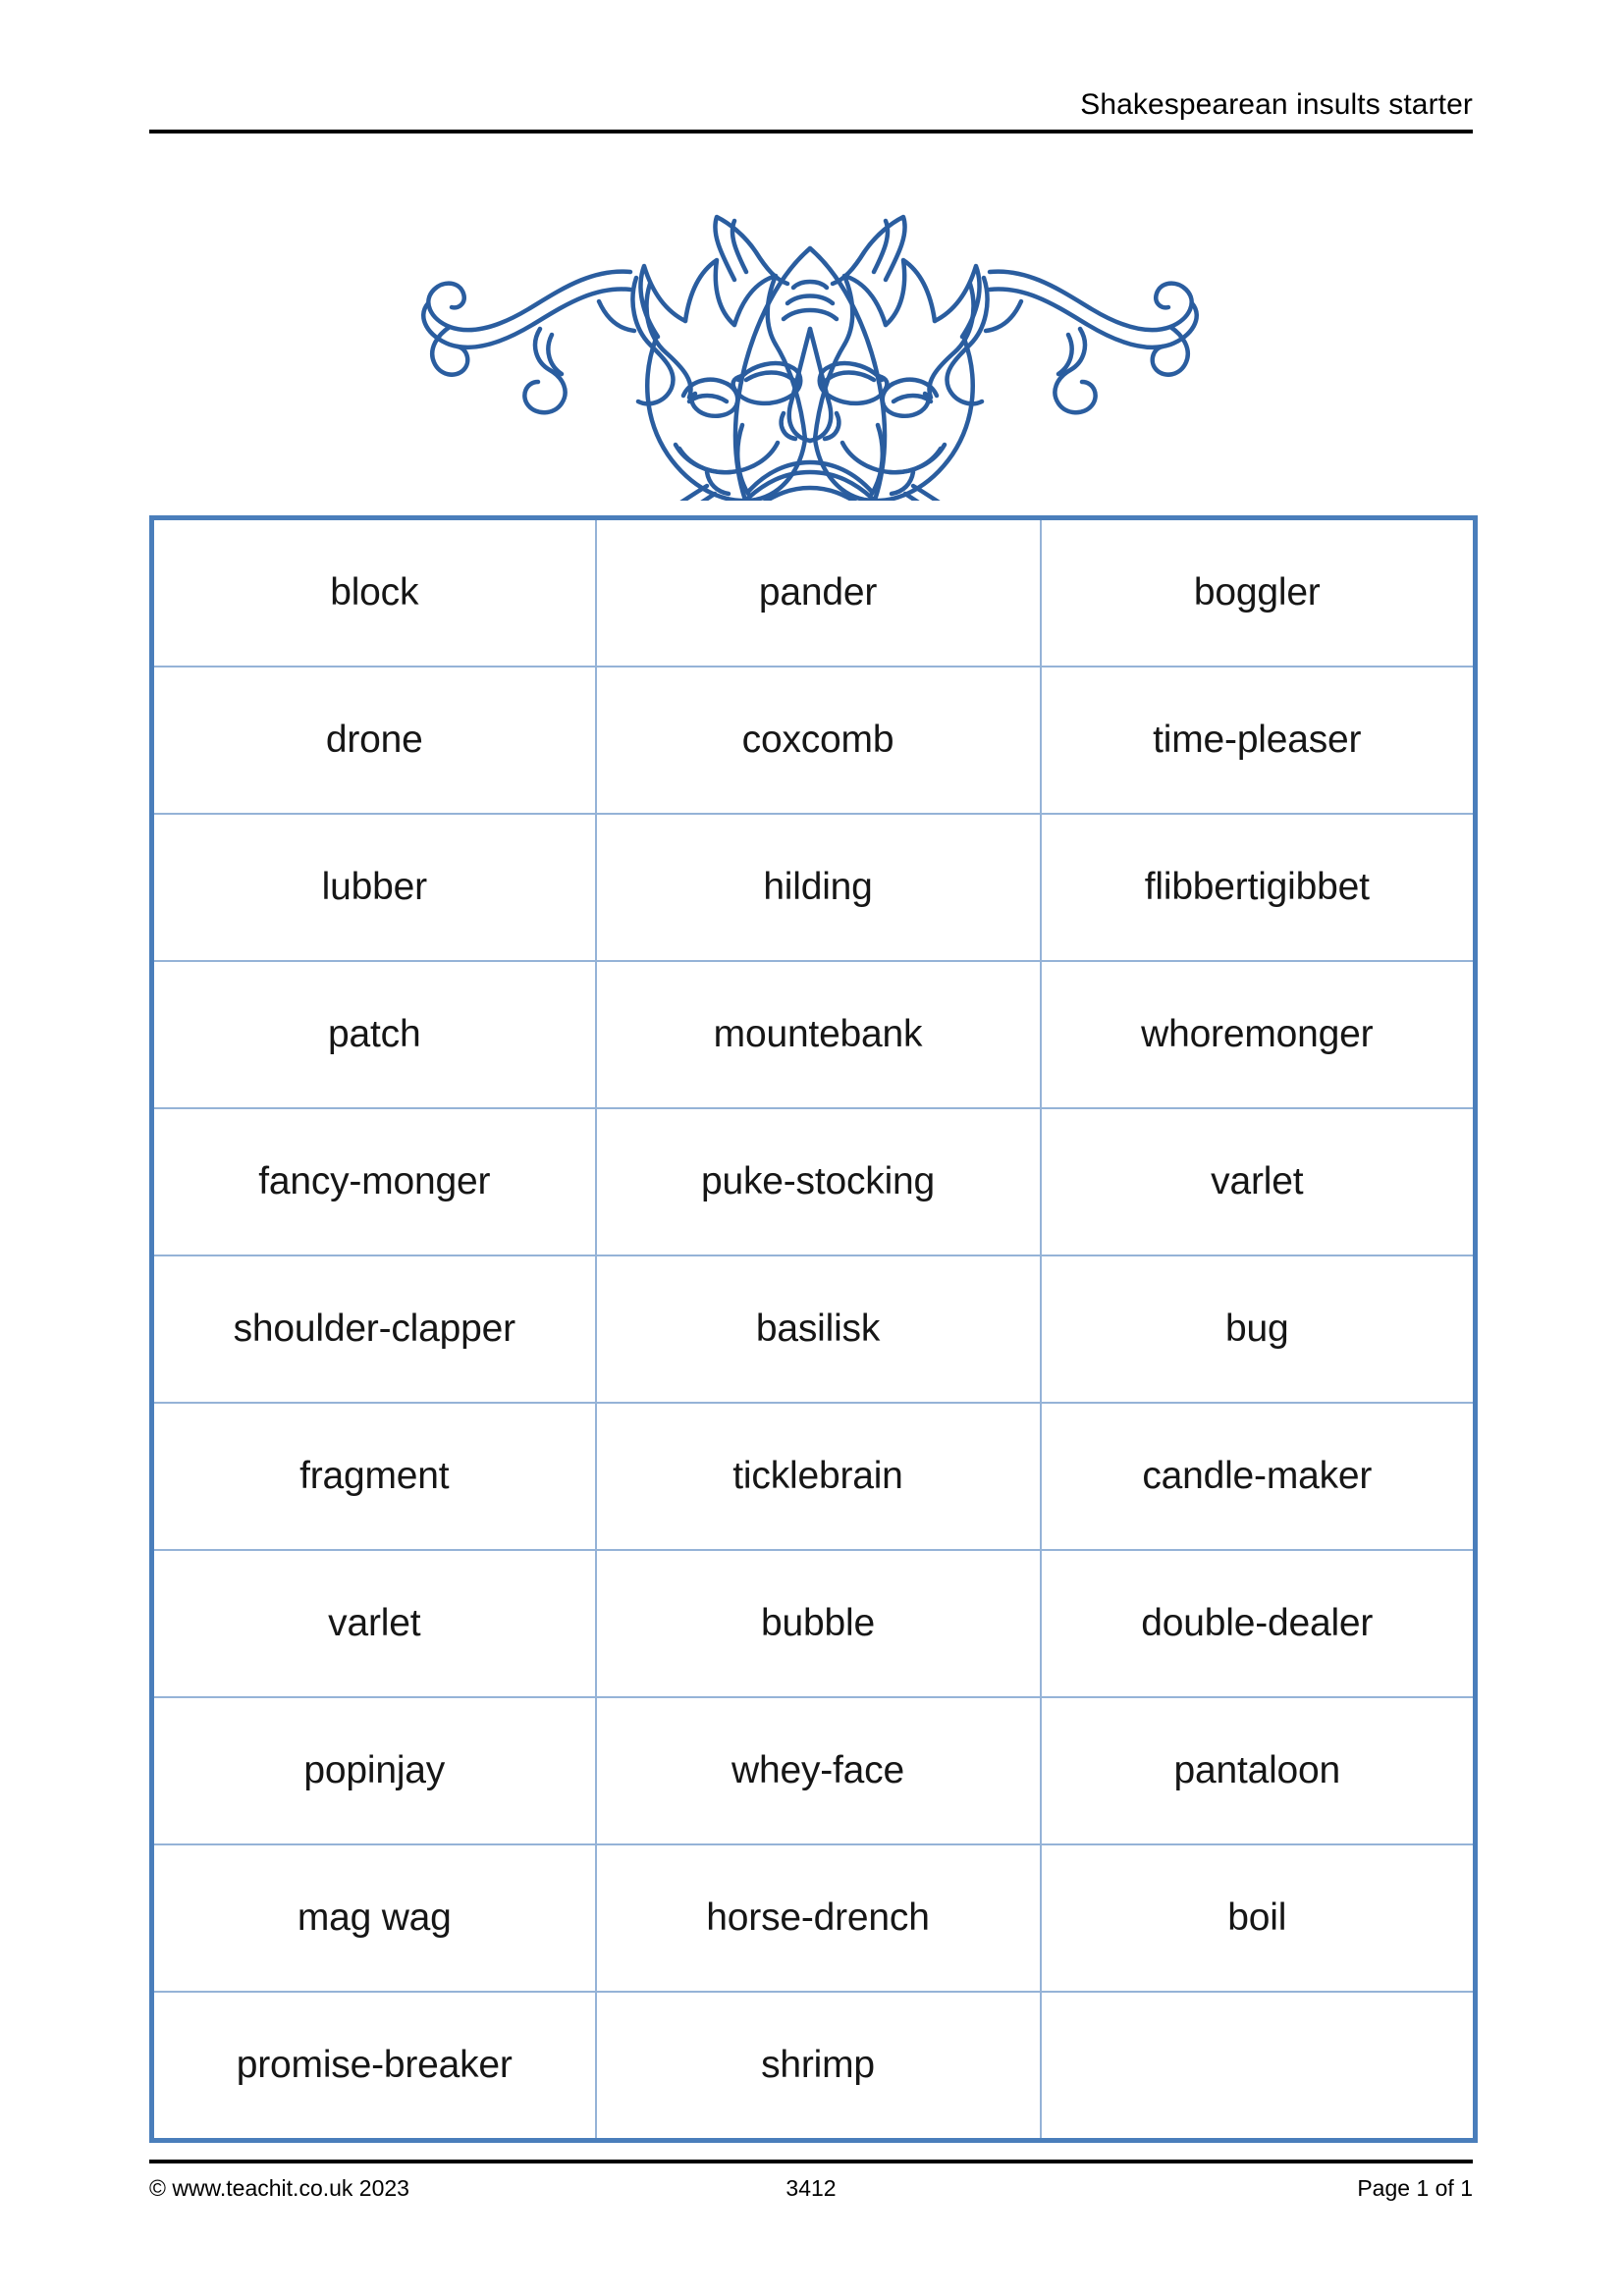  I want to click on table-cell: ticklebrain, so click(818, 1476).